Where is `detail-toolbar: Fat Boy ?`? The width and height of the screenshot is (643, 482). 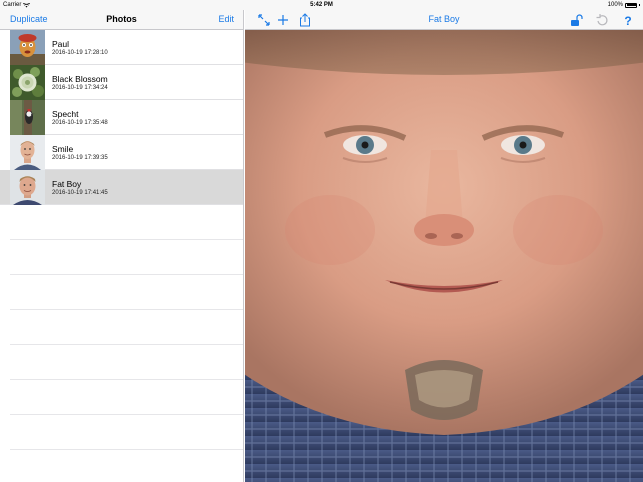 detail-toolbar: Fat Boy ? is located at coordinates (444, 20).